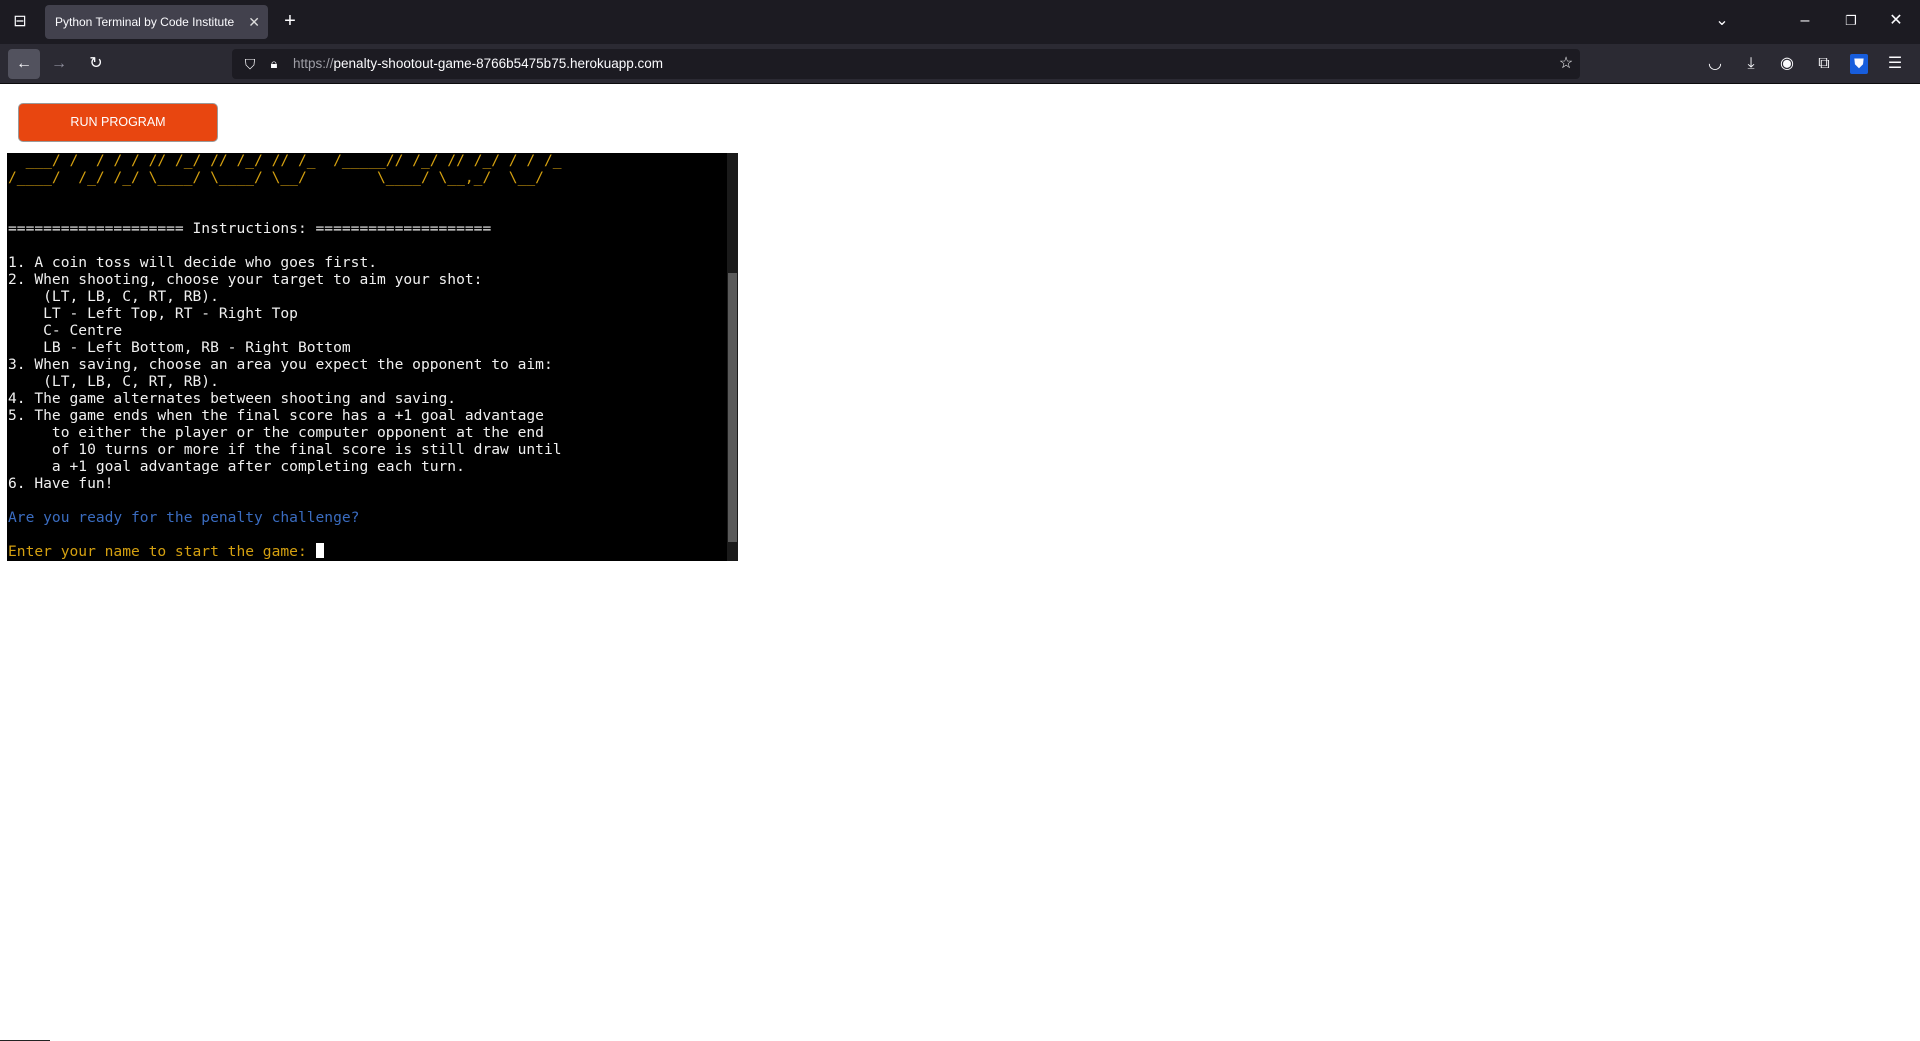 Image resolution: width=1920 pixels, height=1041 pixels. Describe the element at coordinates (1851, 21) in the screenshot. I see `restore-icon: ❐` at that location.